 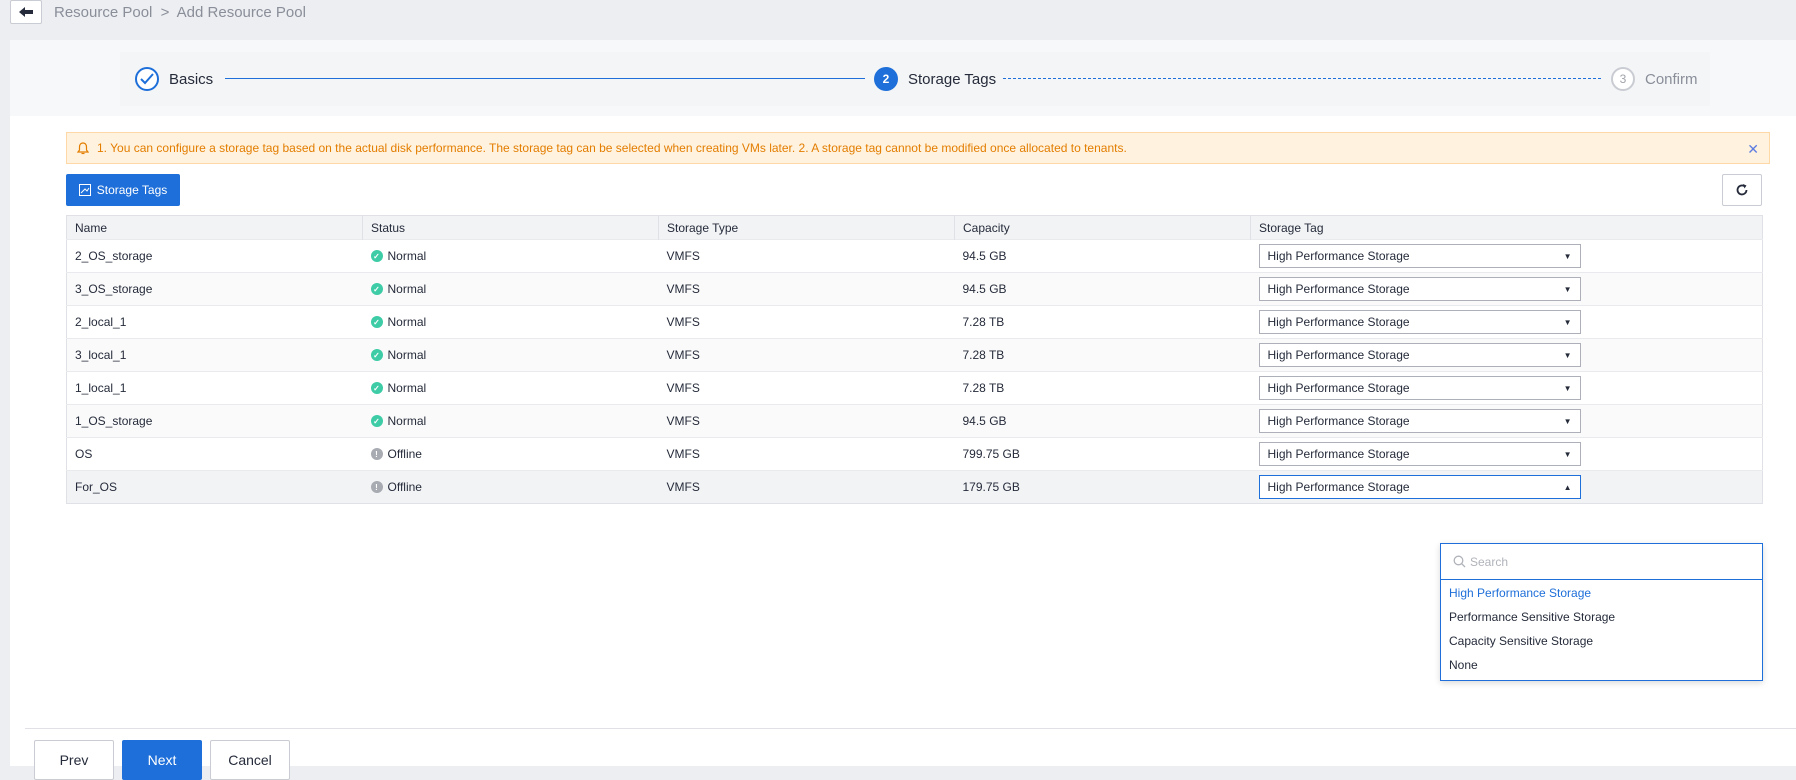 I want to click on refresh-button, so click(x=1742, y=190).